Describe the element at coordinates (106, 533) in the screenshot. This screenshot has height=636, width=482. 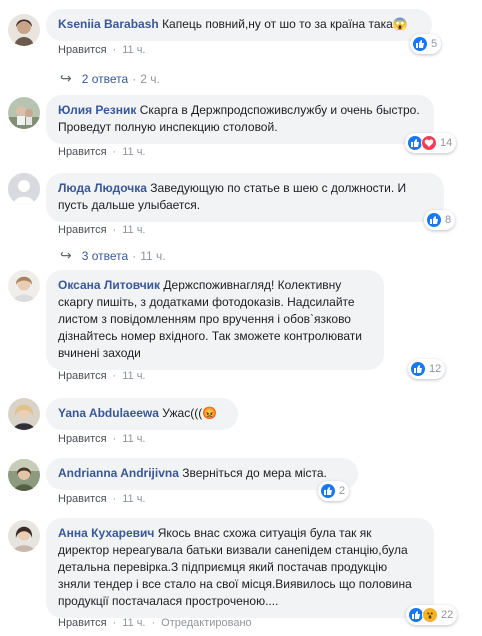
I see `comment-author: Анна Кухаревич` at that location.